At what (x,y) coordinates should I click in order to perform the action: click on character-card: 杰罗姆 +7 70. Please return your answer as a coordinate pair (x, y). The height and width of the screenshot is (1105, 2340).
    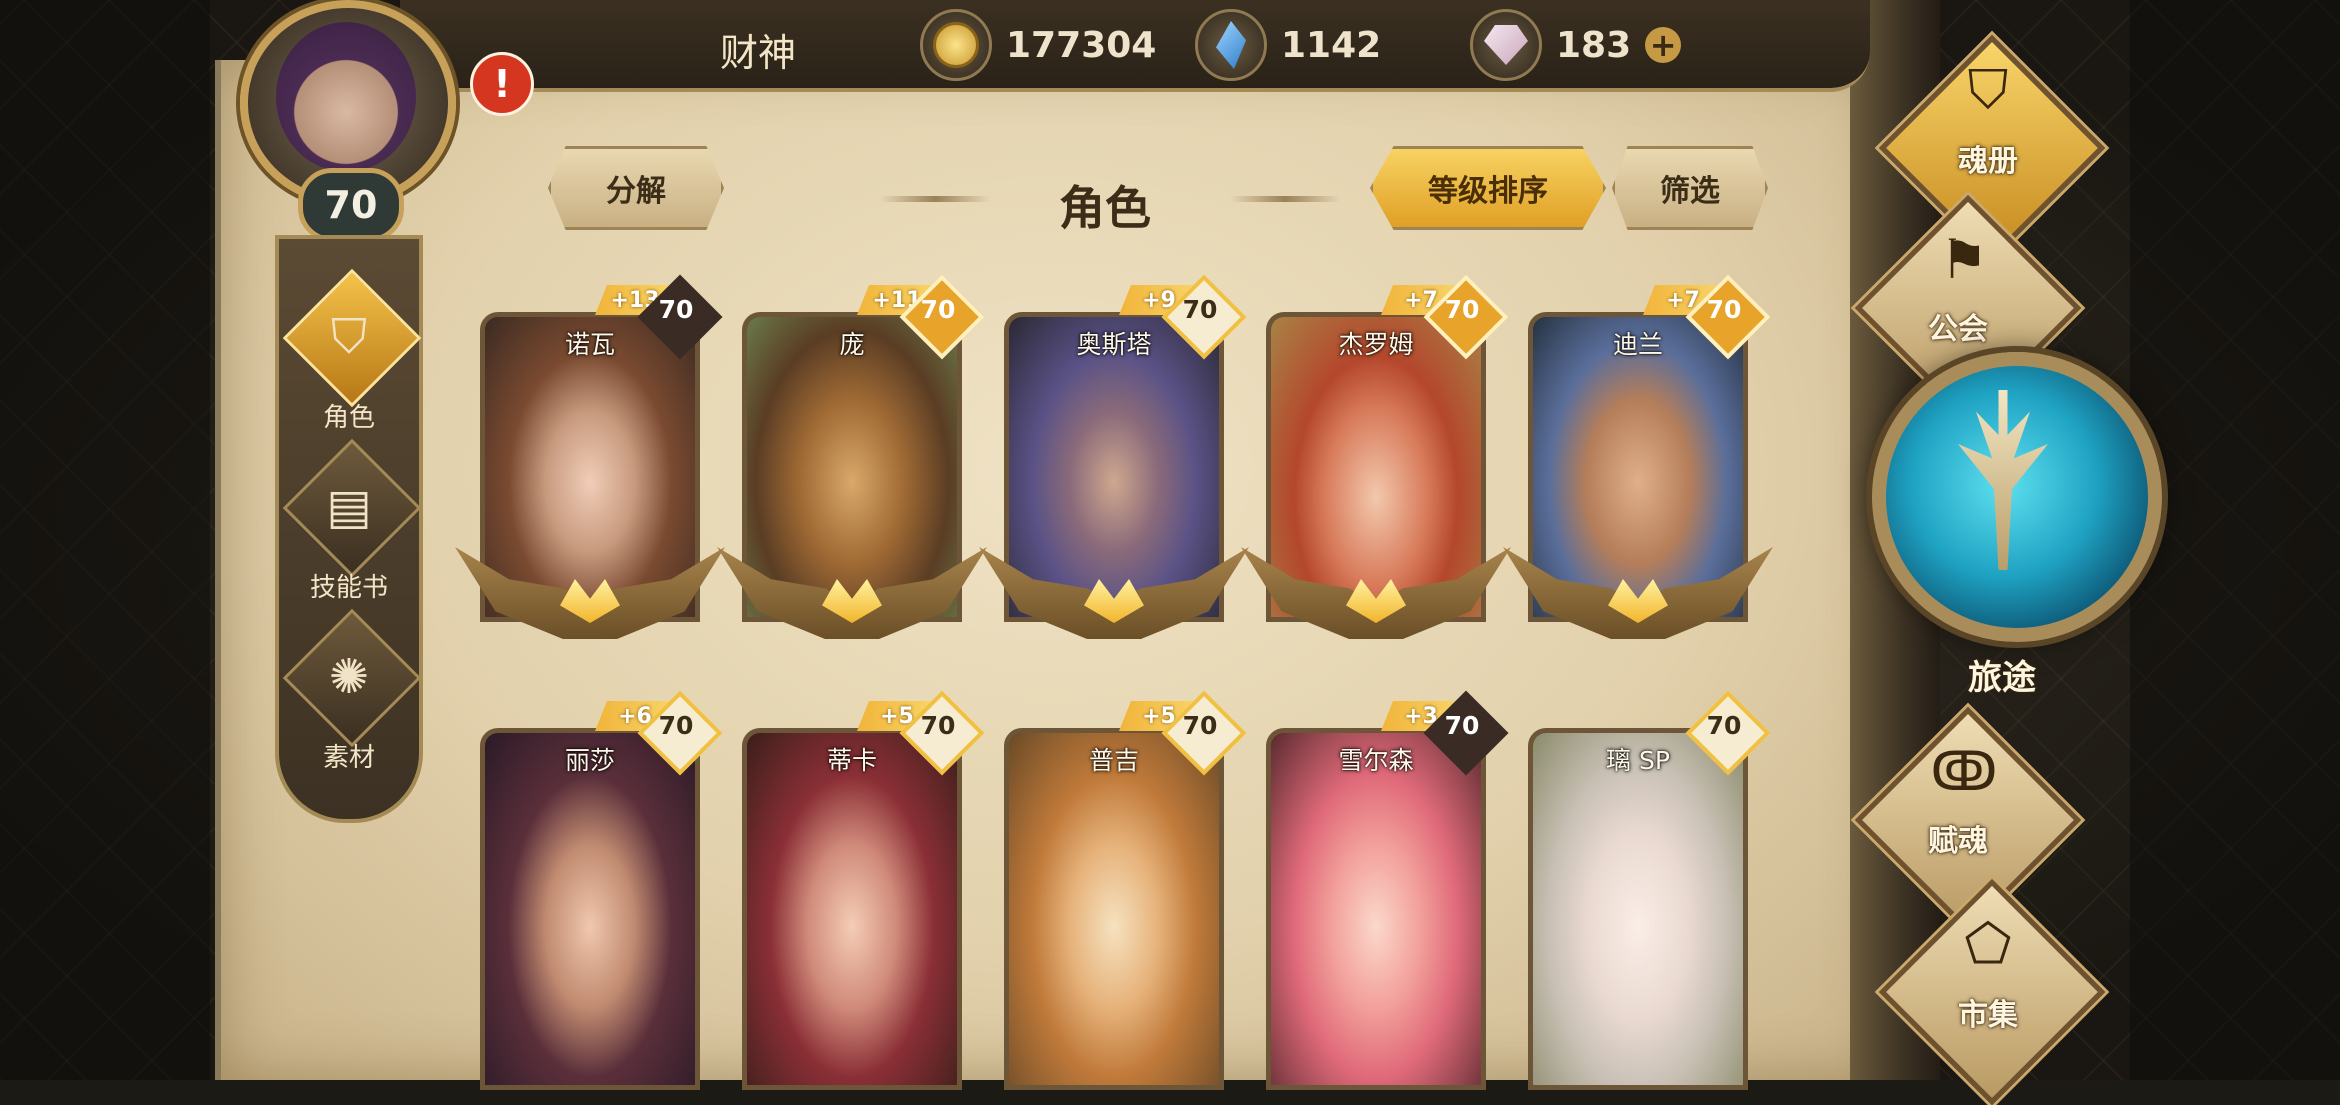
    Looking at the image, I should click on (1376, 456).